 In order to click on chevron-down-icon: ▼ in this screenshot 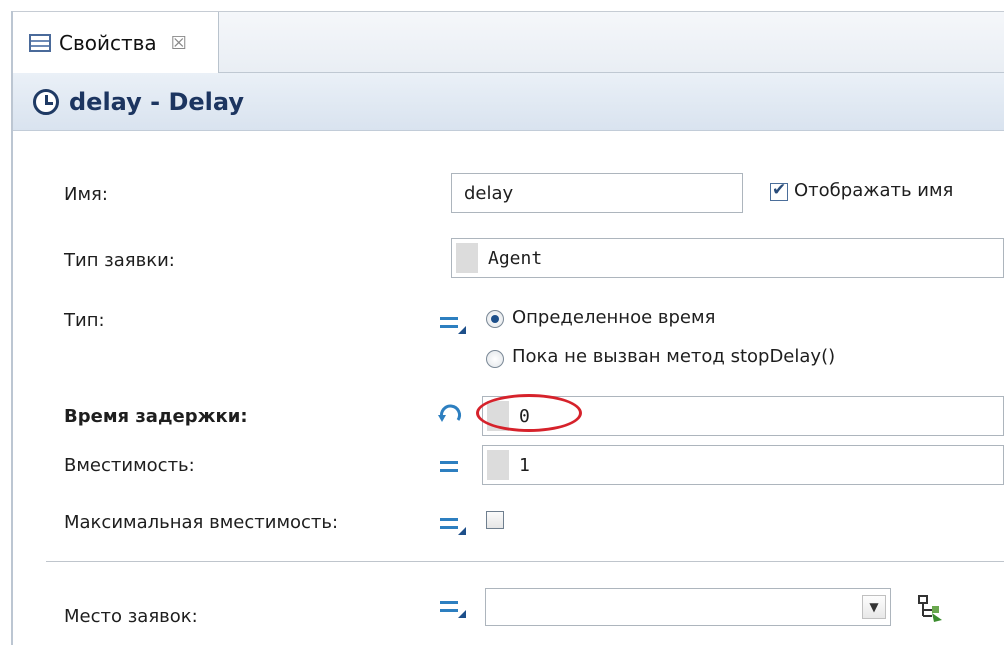, I will do `click(874, 607)`.